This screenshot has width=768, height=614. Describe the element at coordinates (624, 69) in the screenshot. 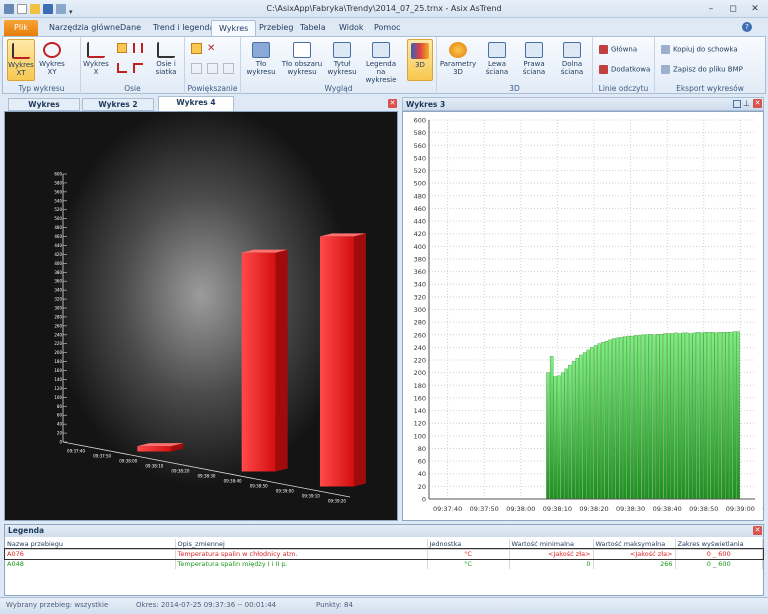

I see `dodatkowa-button: Dodatkowa` at that location.